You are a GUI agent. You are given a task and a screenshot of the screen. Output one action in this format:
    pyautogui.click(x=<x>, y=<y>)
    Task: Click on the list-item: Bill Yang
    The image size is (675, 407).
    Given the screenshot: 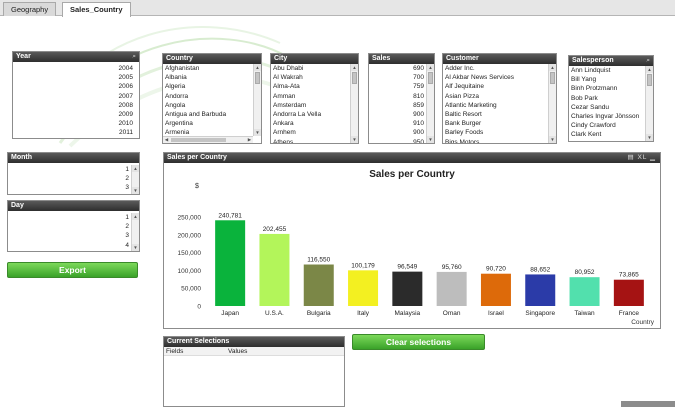 What is the action you would take?
    pyautogui.click(x=607, y=79)
    